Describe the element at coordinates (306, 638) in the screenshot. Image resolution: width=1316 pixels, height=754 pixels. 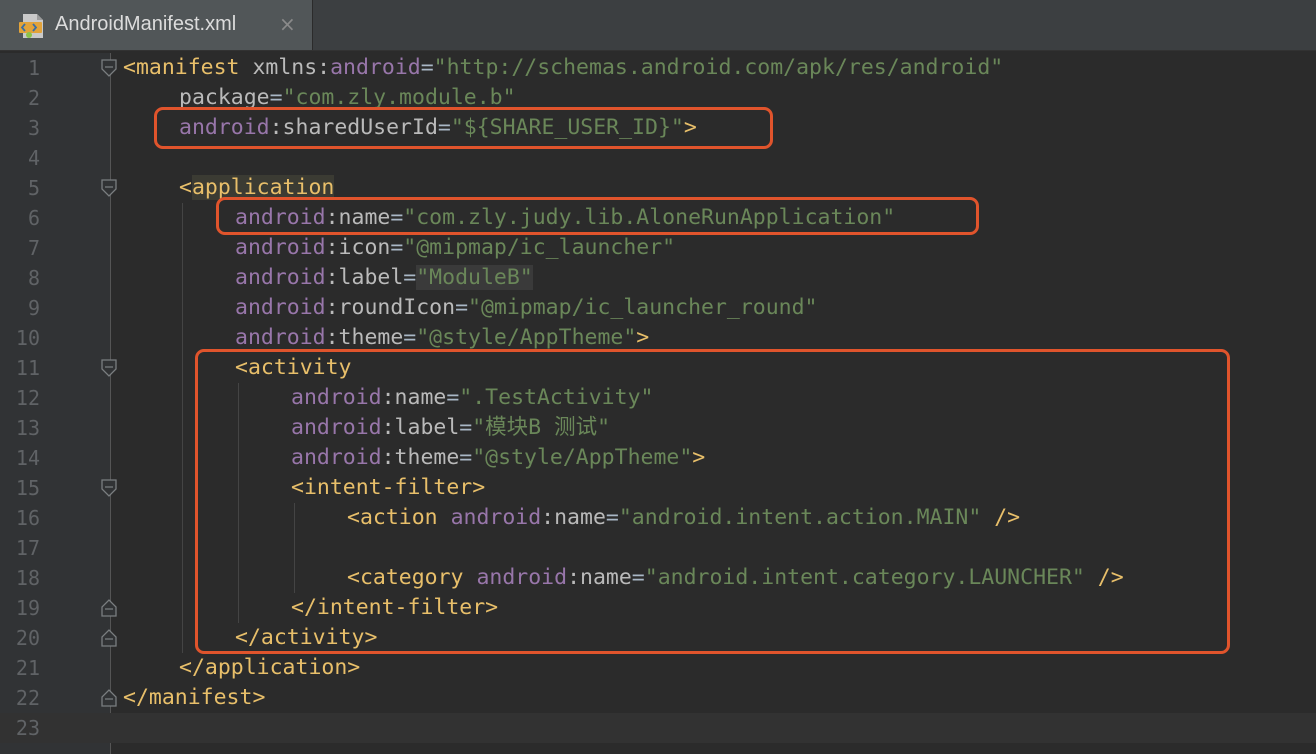
I see `code-text: </activity>` at that location.